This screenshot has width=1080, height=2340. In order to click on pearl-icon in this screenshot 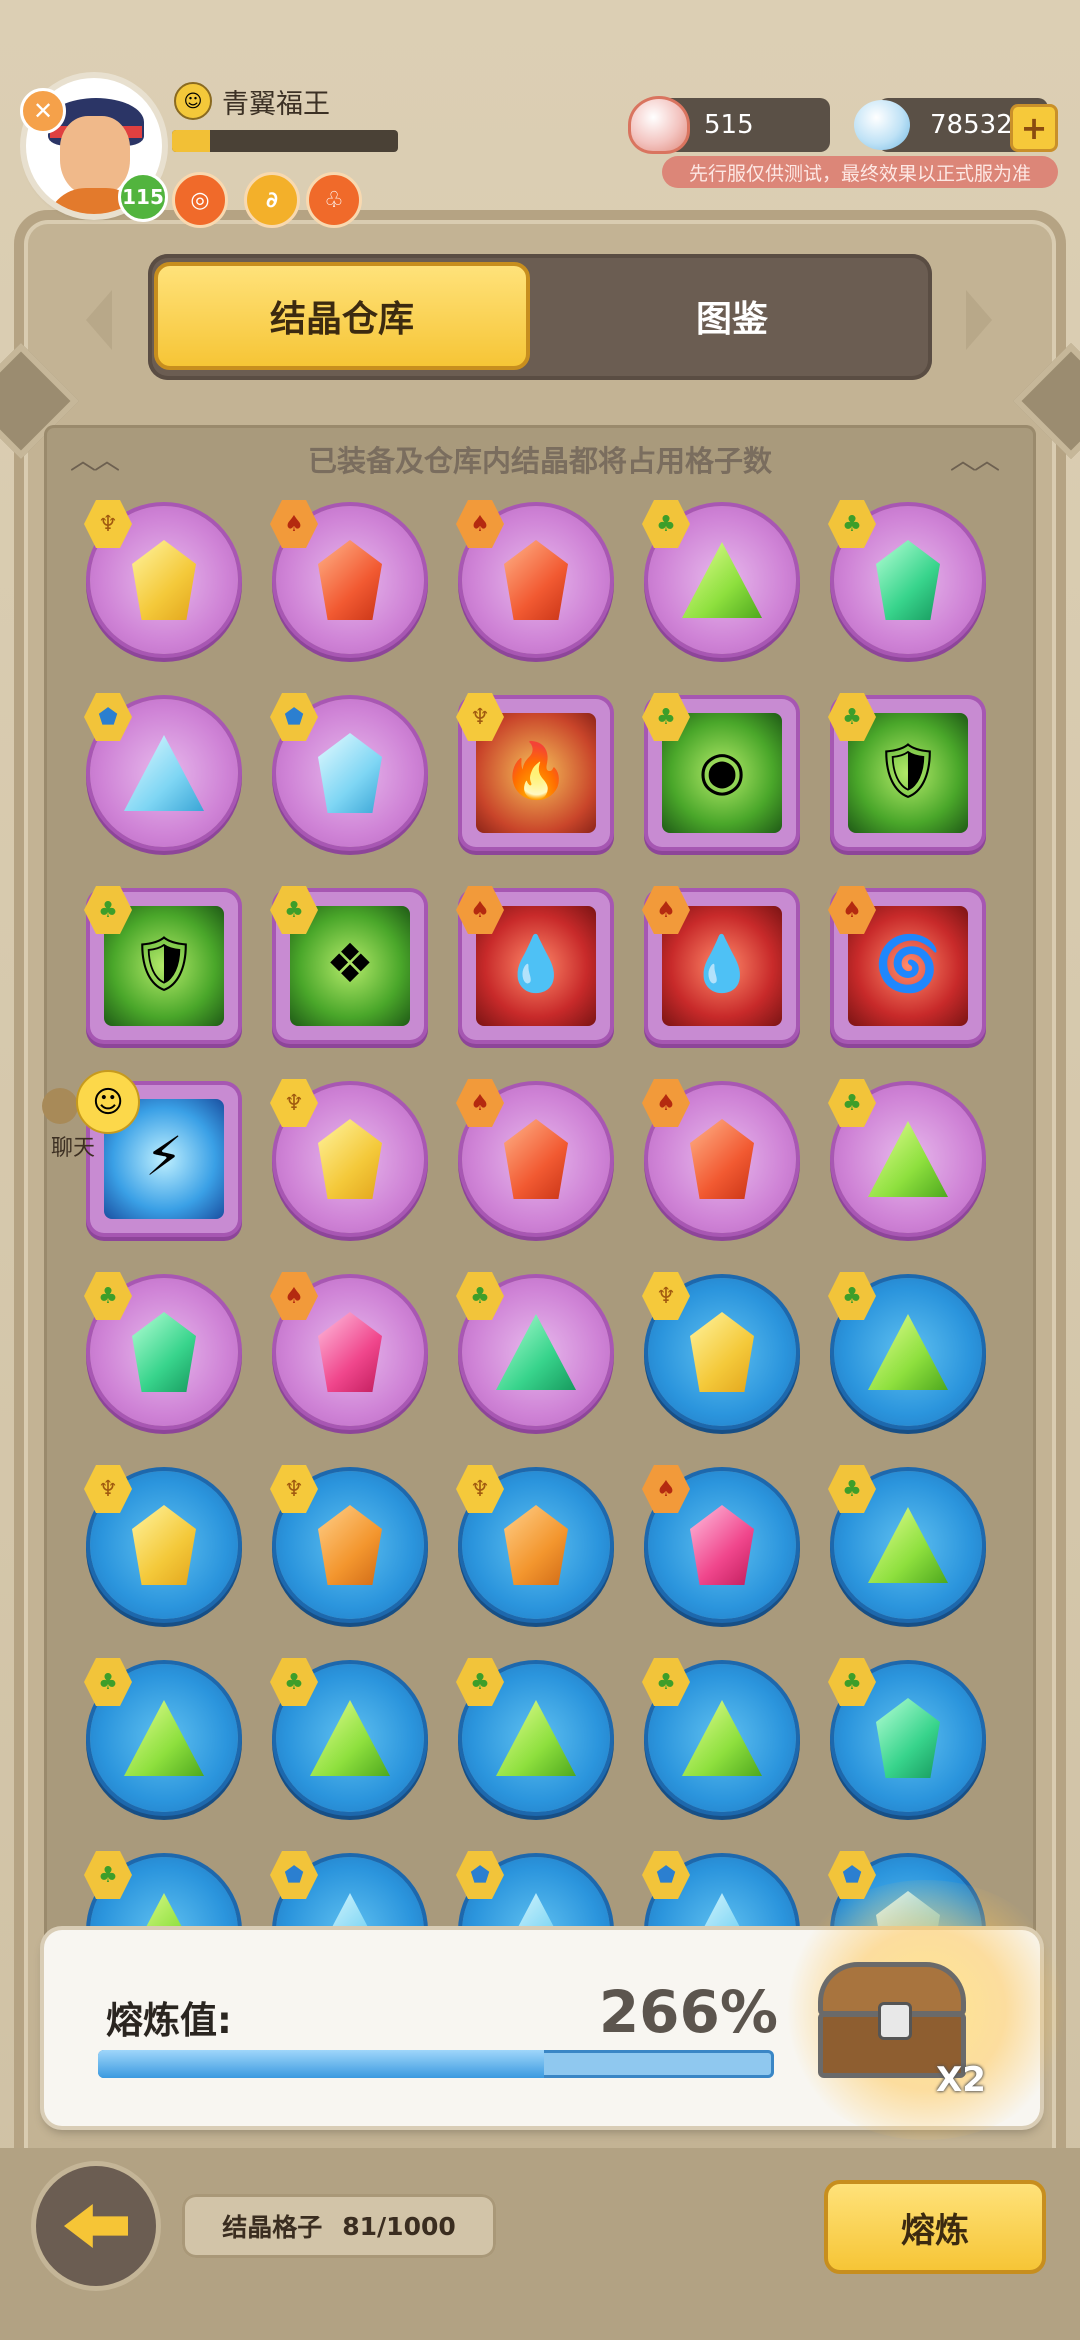, I will do `click(659, 125)`.